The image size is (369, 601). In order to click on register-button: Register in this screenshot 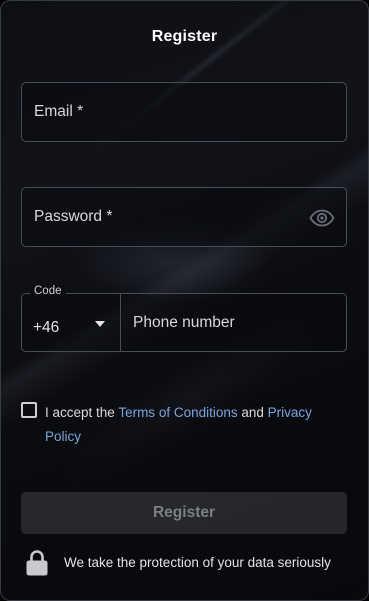, I will do `click(184, 513)`.